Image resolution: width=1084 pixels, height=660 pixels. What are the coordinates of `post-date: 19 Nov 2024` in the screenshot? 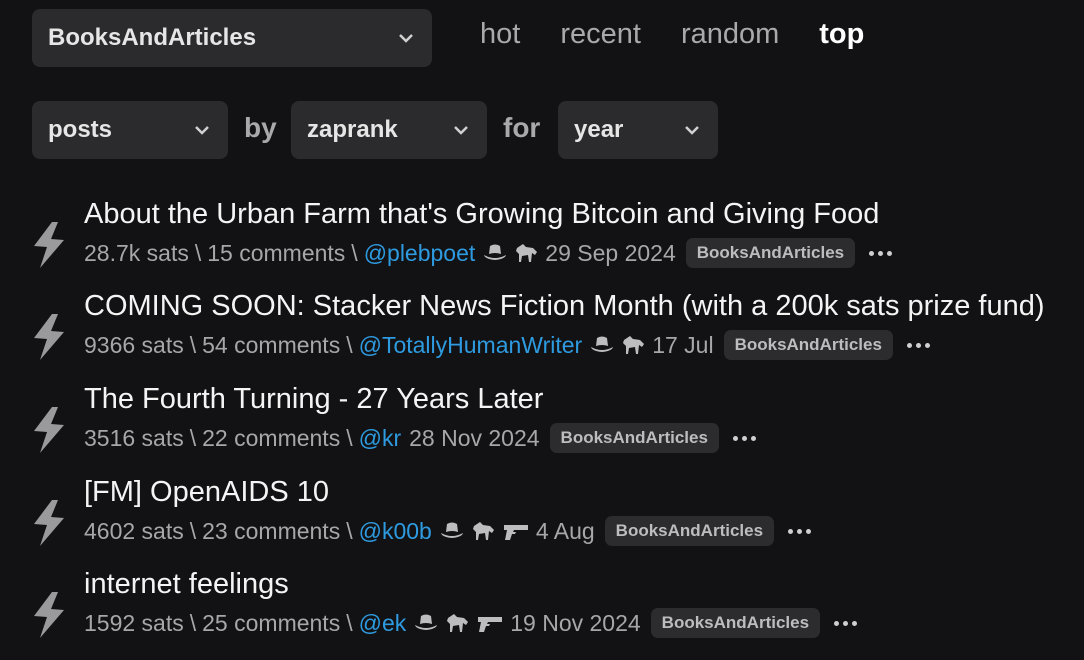 It's located at (575, 623).